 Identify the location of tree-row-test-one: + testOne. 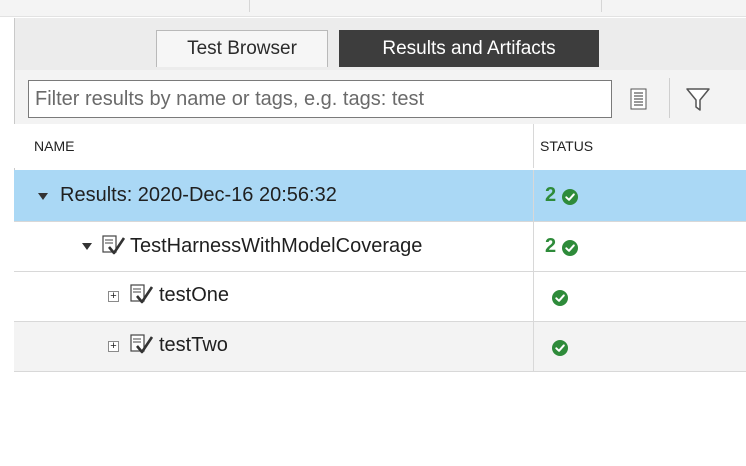
(380, 297).